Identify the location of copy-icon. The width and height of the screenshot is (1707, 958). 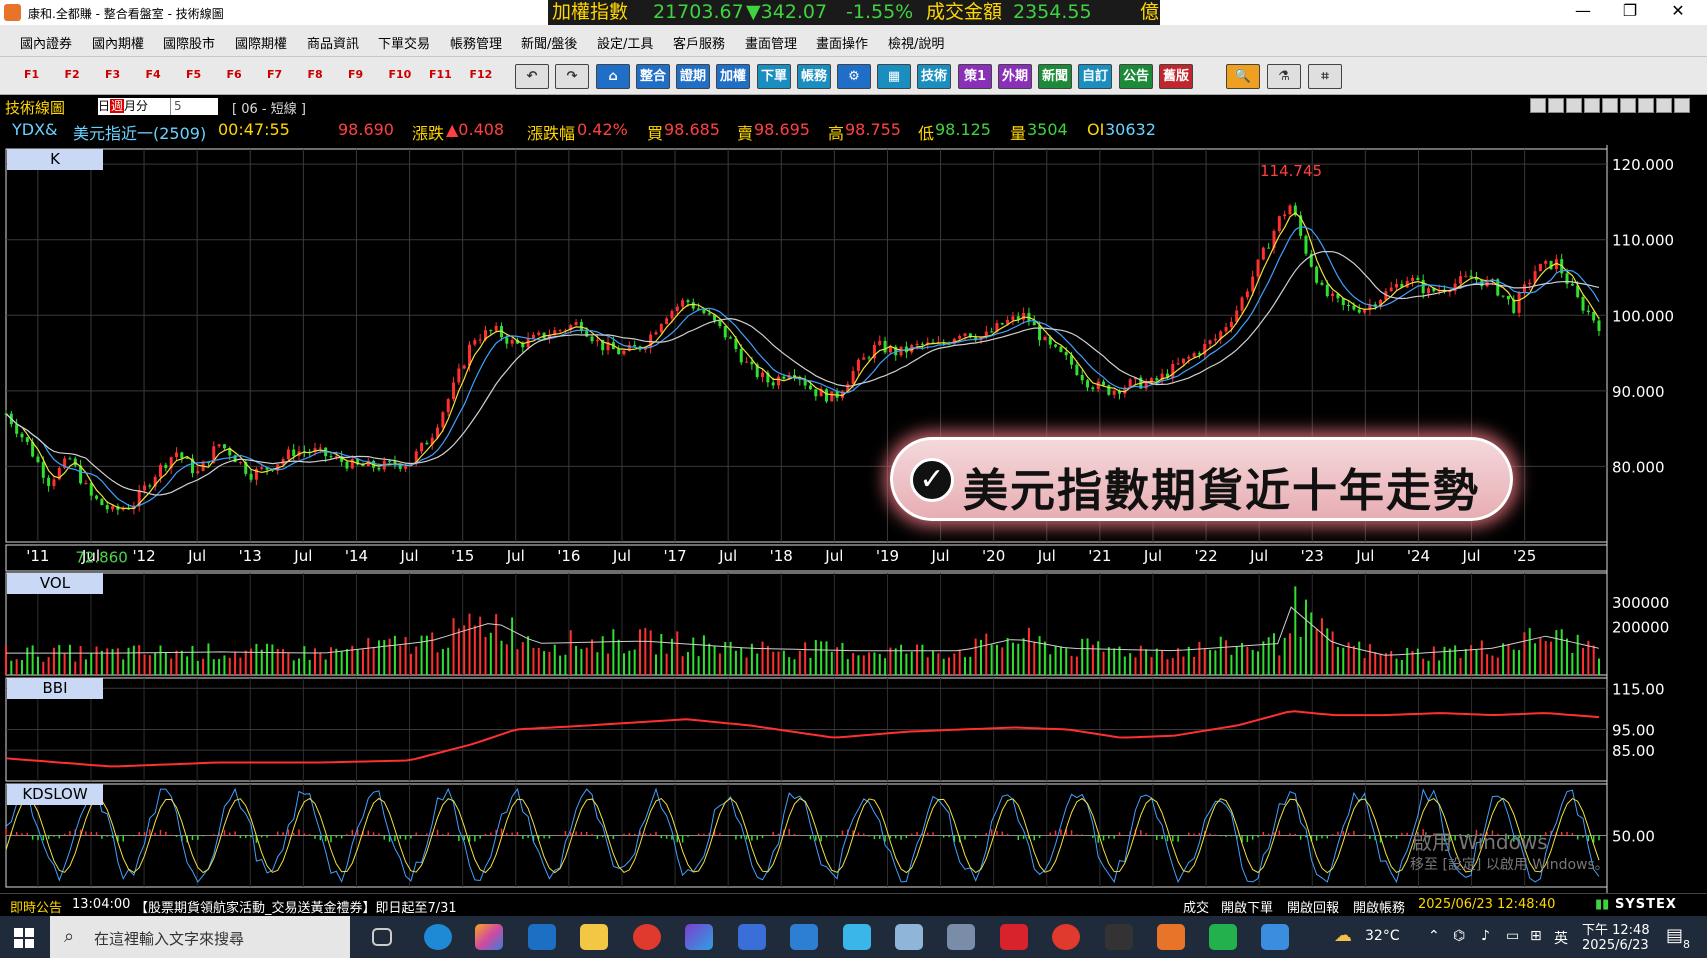
(1664, 105).